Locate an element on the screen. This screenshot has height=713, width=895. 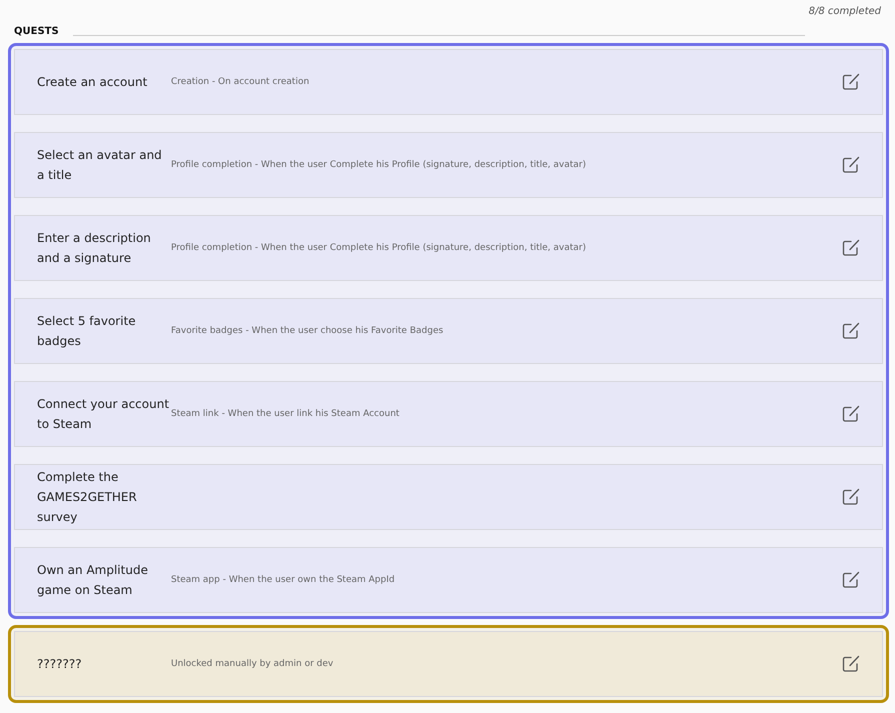
quest-description: Unlocked manually by admin or dev is located at coordinates (252, 664).